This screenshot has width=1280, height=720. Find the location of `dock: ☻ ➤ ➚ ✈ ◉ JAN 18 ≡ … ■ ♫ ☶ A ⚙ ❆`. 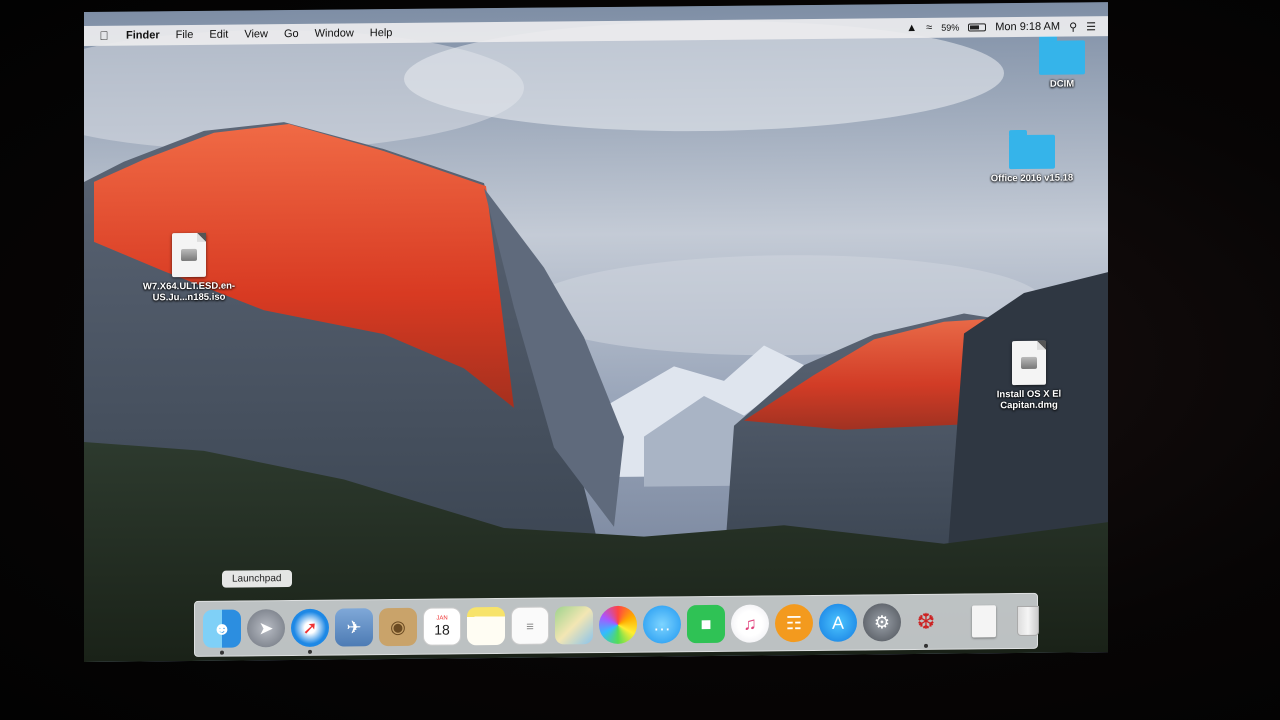

dock: ☻ ➤ ➚ ✈ ◉ JAN 18 ≡ … ■ ♫ ☶ A ⚙ ❆ is located at coordinates (616, 624).